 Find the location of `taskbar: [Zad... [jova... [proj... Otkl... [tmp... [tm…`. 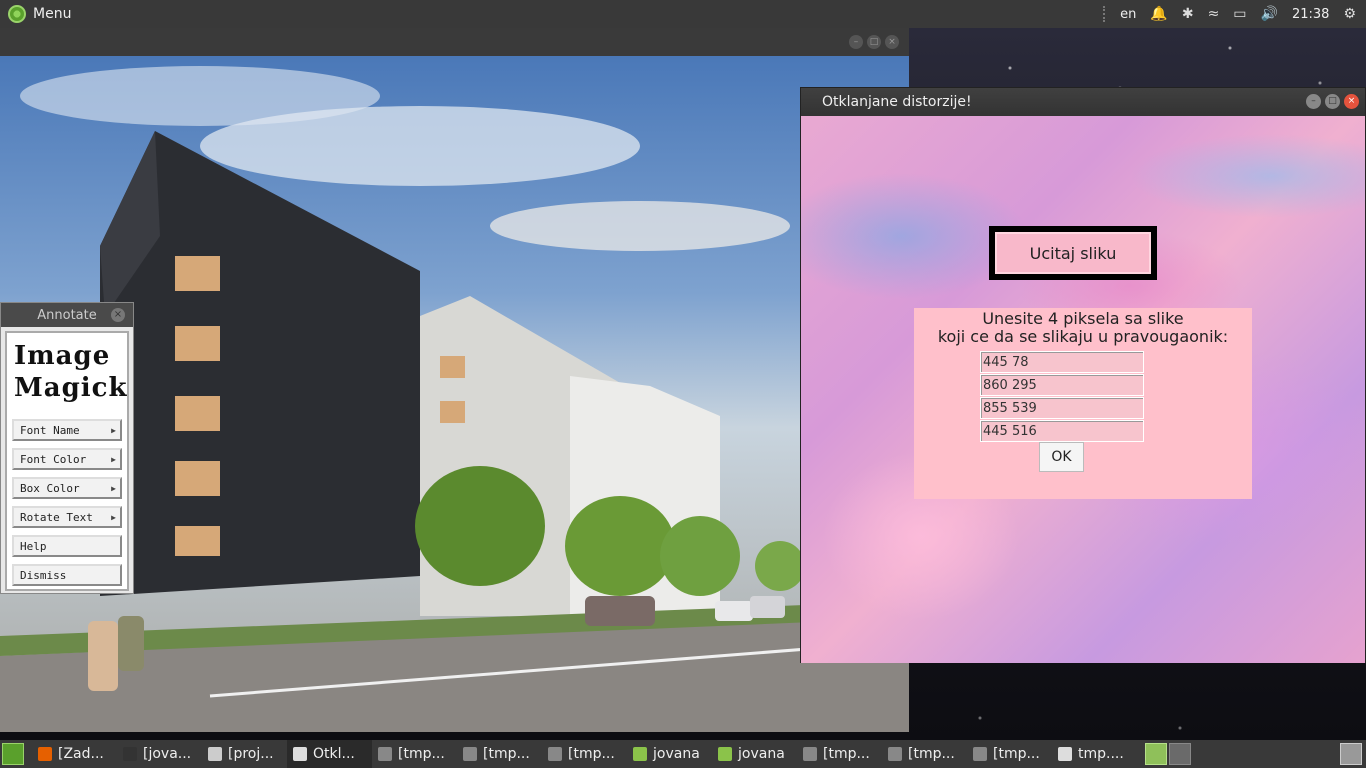

taskbar: [Zad... [jova... [proj... Otkl... [tmp... [tm… is located at coordinates (683, 754).